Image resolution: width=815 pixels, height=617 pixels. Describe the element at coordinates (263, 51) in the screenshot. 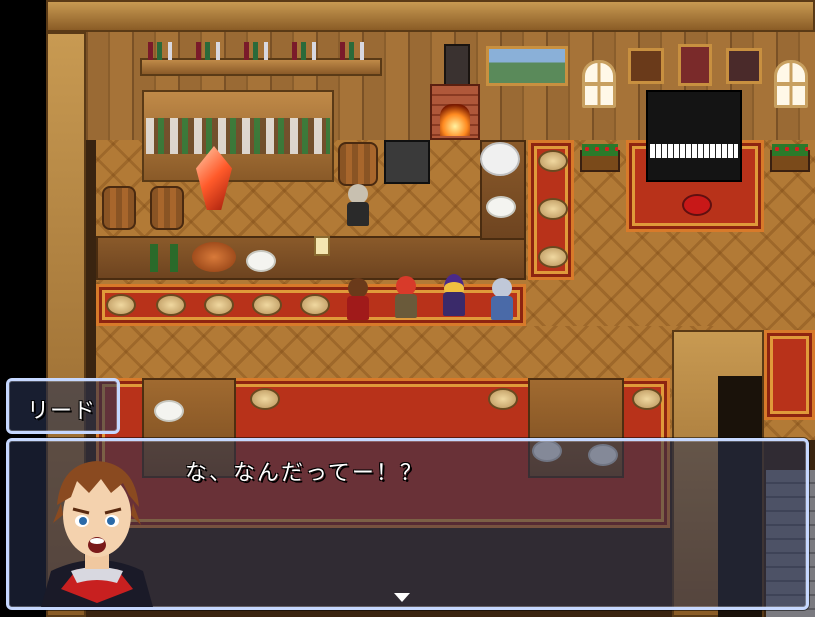

I see `bottles` at that location.